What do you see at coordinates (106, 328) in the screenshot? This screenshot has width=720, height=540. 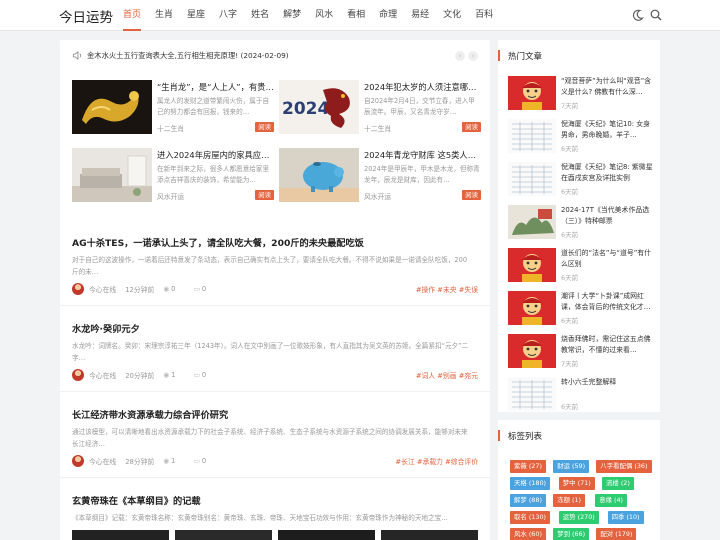 I see `article-title: 水龙吟·癸卯元夕` at bounding box center [106, 328].